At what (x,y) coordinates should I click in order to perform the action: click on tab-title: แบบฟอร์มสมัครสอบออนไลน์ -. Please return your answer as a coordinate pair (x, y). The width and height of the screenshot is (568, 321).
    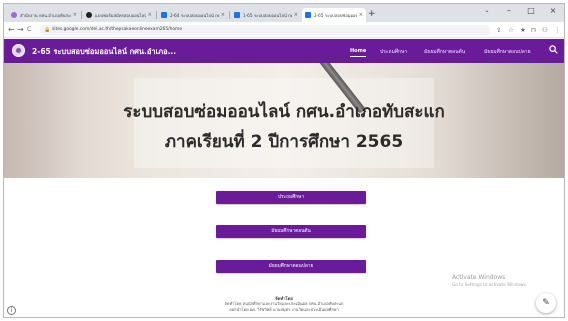
    Looking at the image, I should click on (120, 15).